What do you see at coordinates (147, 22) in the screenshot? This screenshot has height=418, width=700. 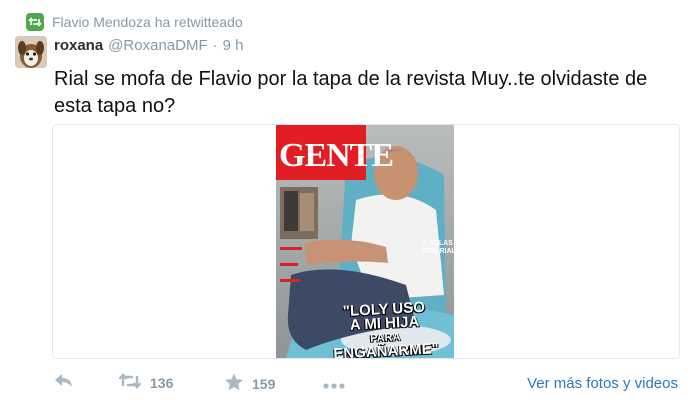 I see `retweet-context-text: Flavio Mendoza ha retwitteado` at bounding box center [147, 22].